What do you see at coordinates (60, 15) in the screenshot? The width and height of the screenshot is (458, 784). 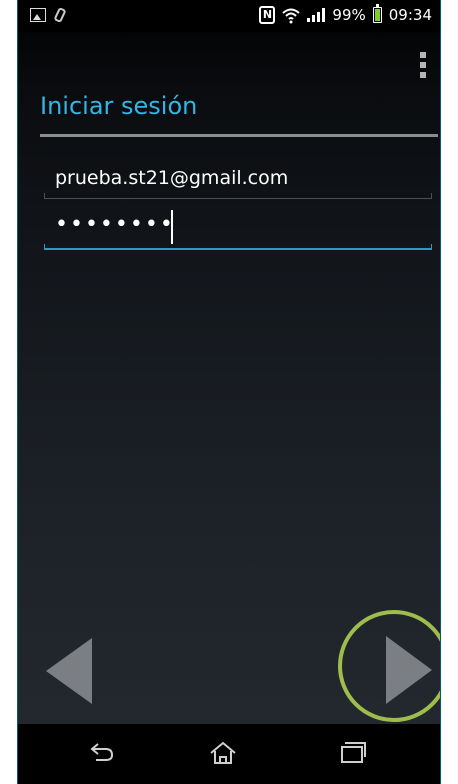 I see `clip-notification-icon` at bounding box center [60, 15].